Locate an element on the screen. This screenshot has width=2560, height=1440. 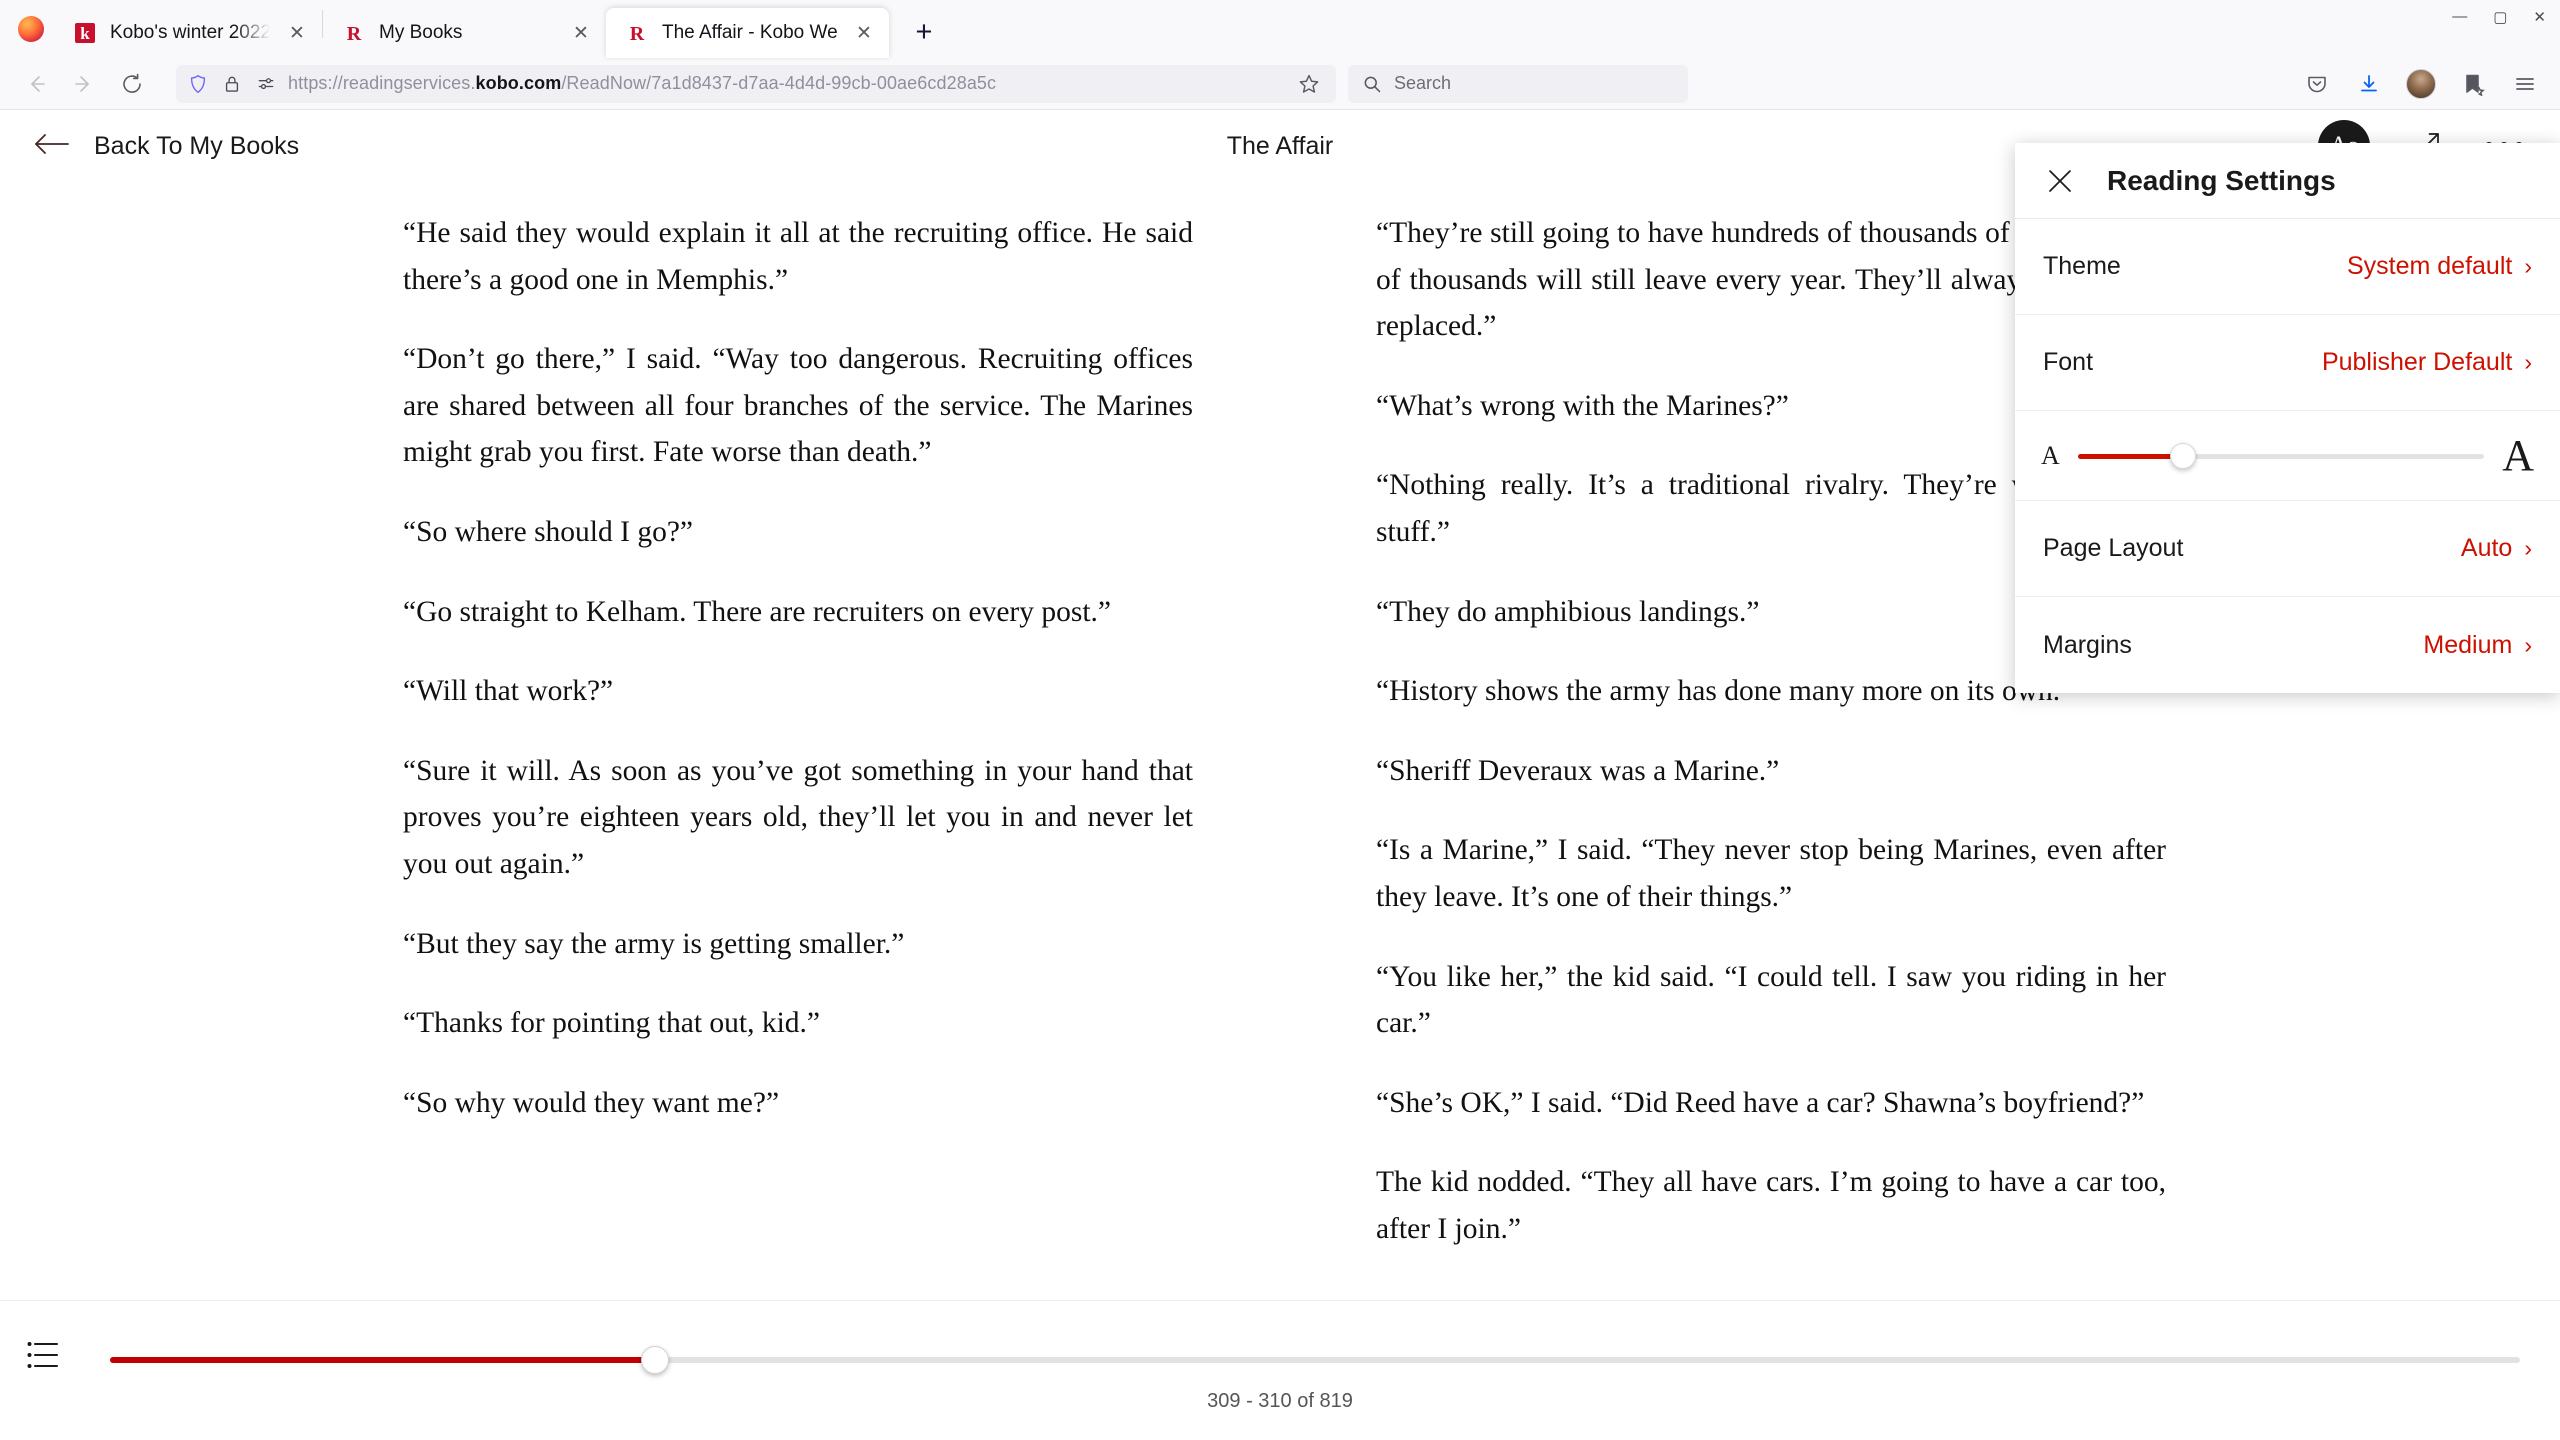
page-indicator: 309 - 310 of 819 is located at coordinates (1280, 1401).